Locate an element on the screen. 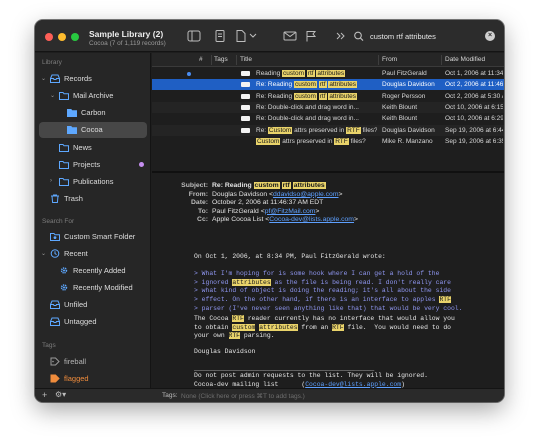 The width and height of the screenshot is (538, 446). sidebar-item-publications: › Publications is located at coordinates (93, 181).